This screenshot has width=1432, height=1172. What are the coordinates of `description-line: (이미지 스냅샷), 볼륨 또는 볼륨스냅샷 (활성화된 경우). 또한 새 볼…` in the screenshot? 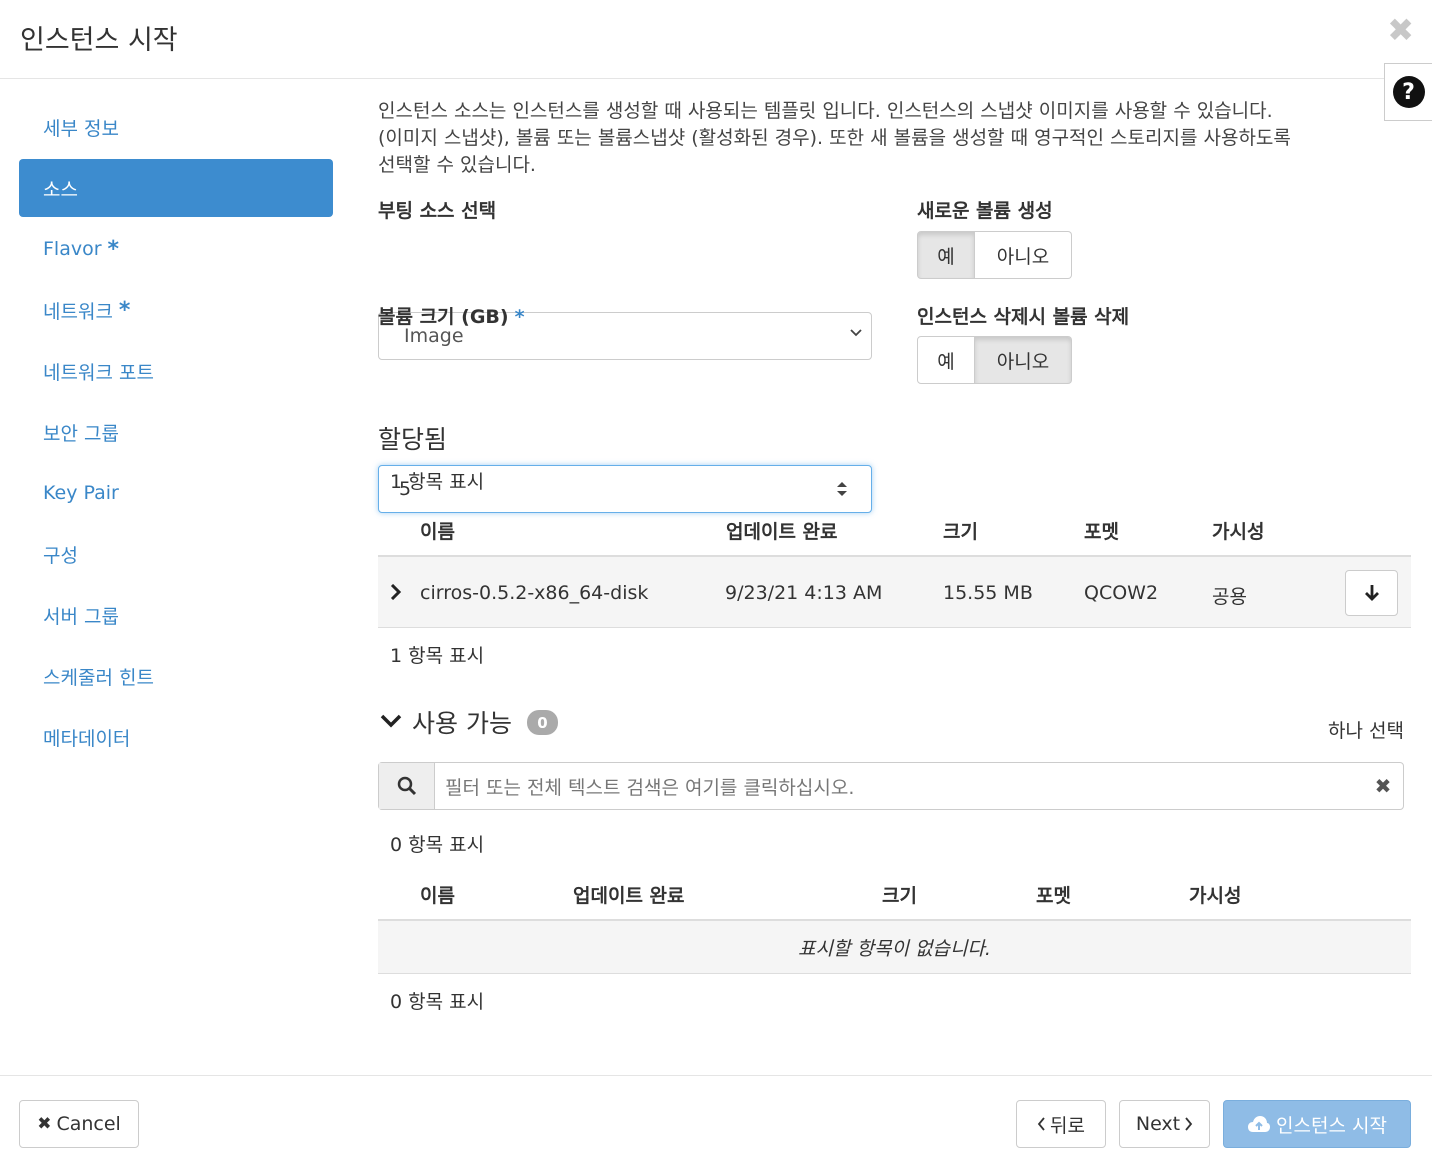 It's located at (834, 138).